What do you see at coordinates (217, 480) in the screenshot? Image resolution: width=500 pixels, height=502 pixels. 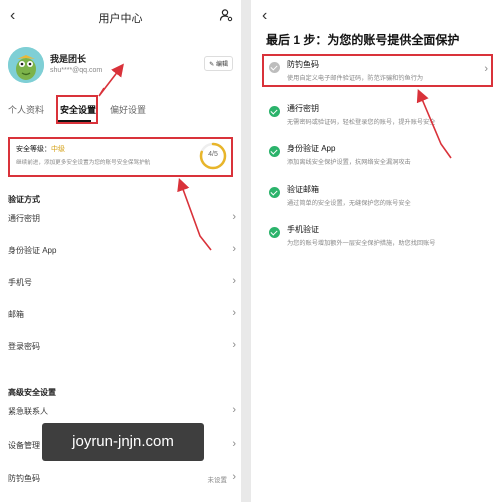 I see `row-status: 未设置` at bounding box center [217, 480].